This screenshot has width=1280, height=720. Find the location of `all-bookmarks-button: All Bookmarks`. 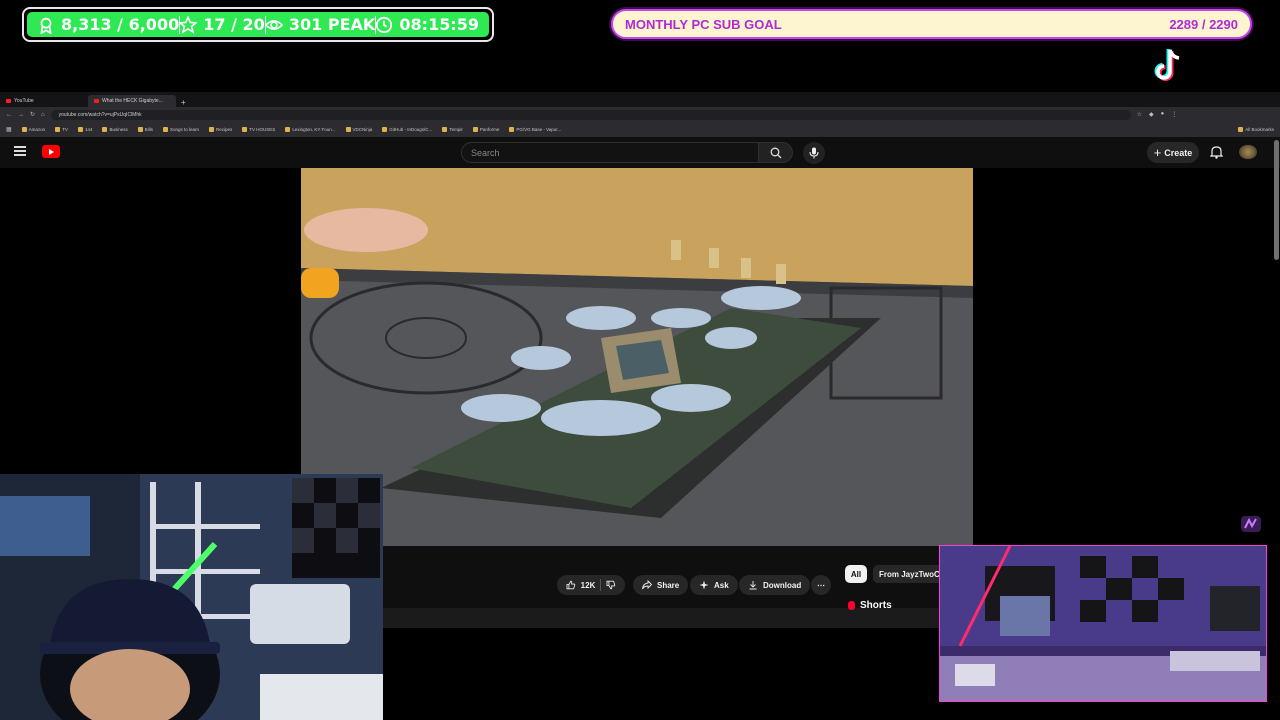

all-bookmarks-button: All Bookmarks is located at coordinates (1256, 129).